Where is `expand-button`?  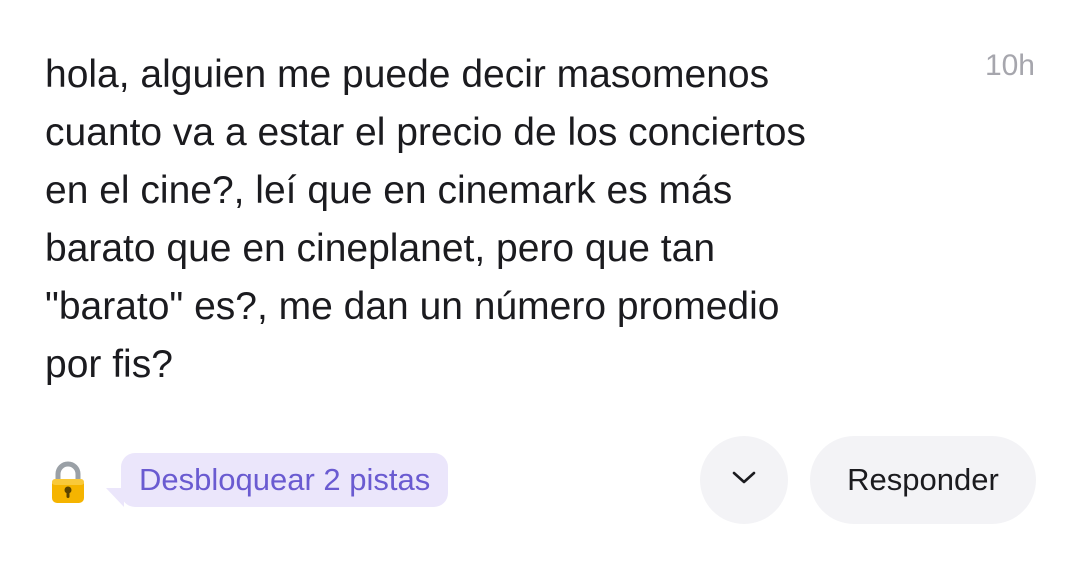
expand-button is located at coordinates (744, 480).